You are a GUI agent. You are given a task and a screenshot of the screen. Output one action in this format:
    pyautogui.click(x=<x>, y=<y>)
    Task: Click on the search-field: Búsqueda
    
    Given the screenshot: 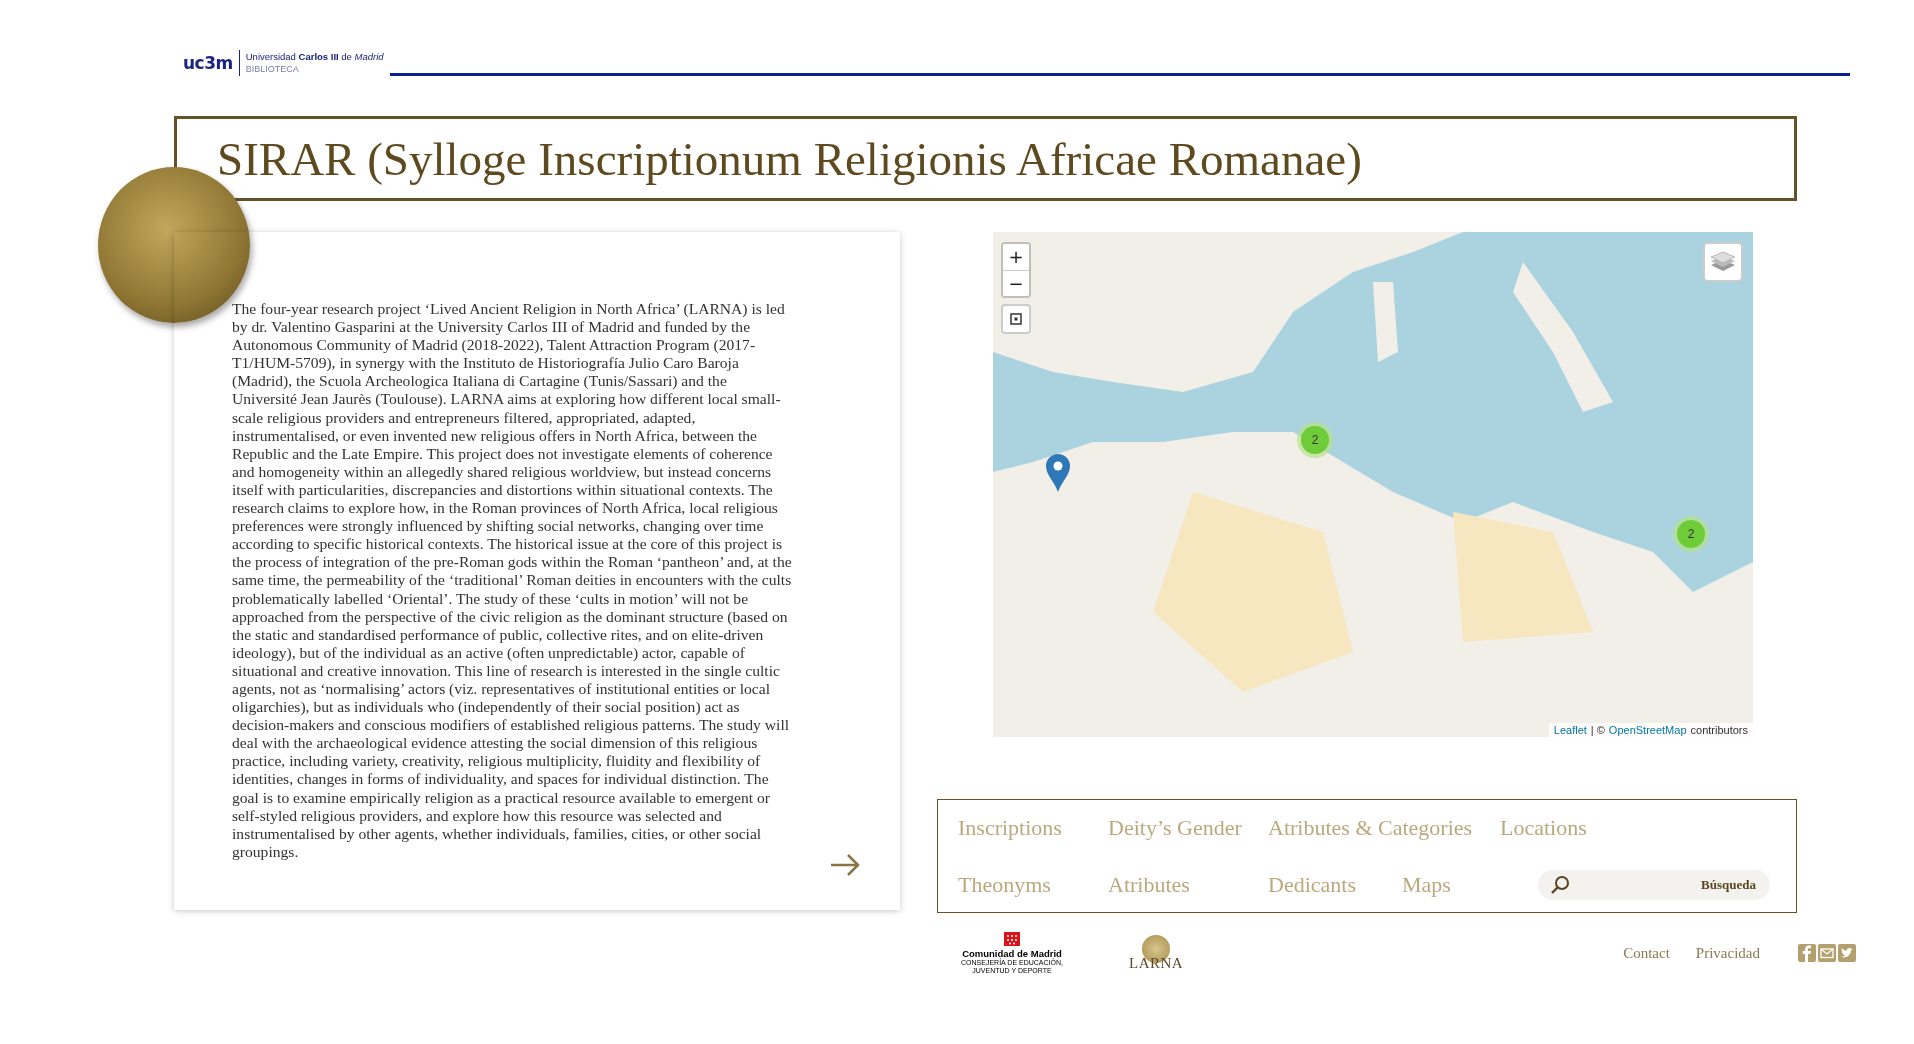 What is the action you would take?
    pyautogui.click(x=1654, y=885)
    